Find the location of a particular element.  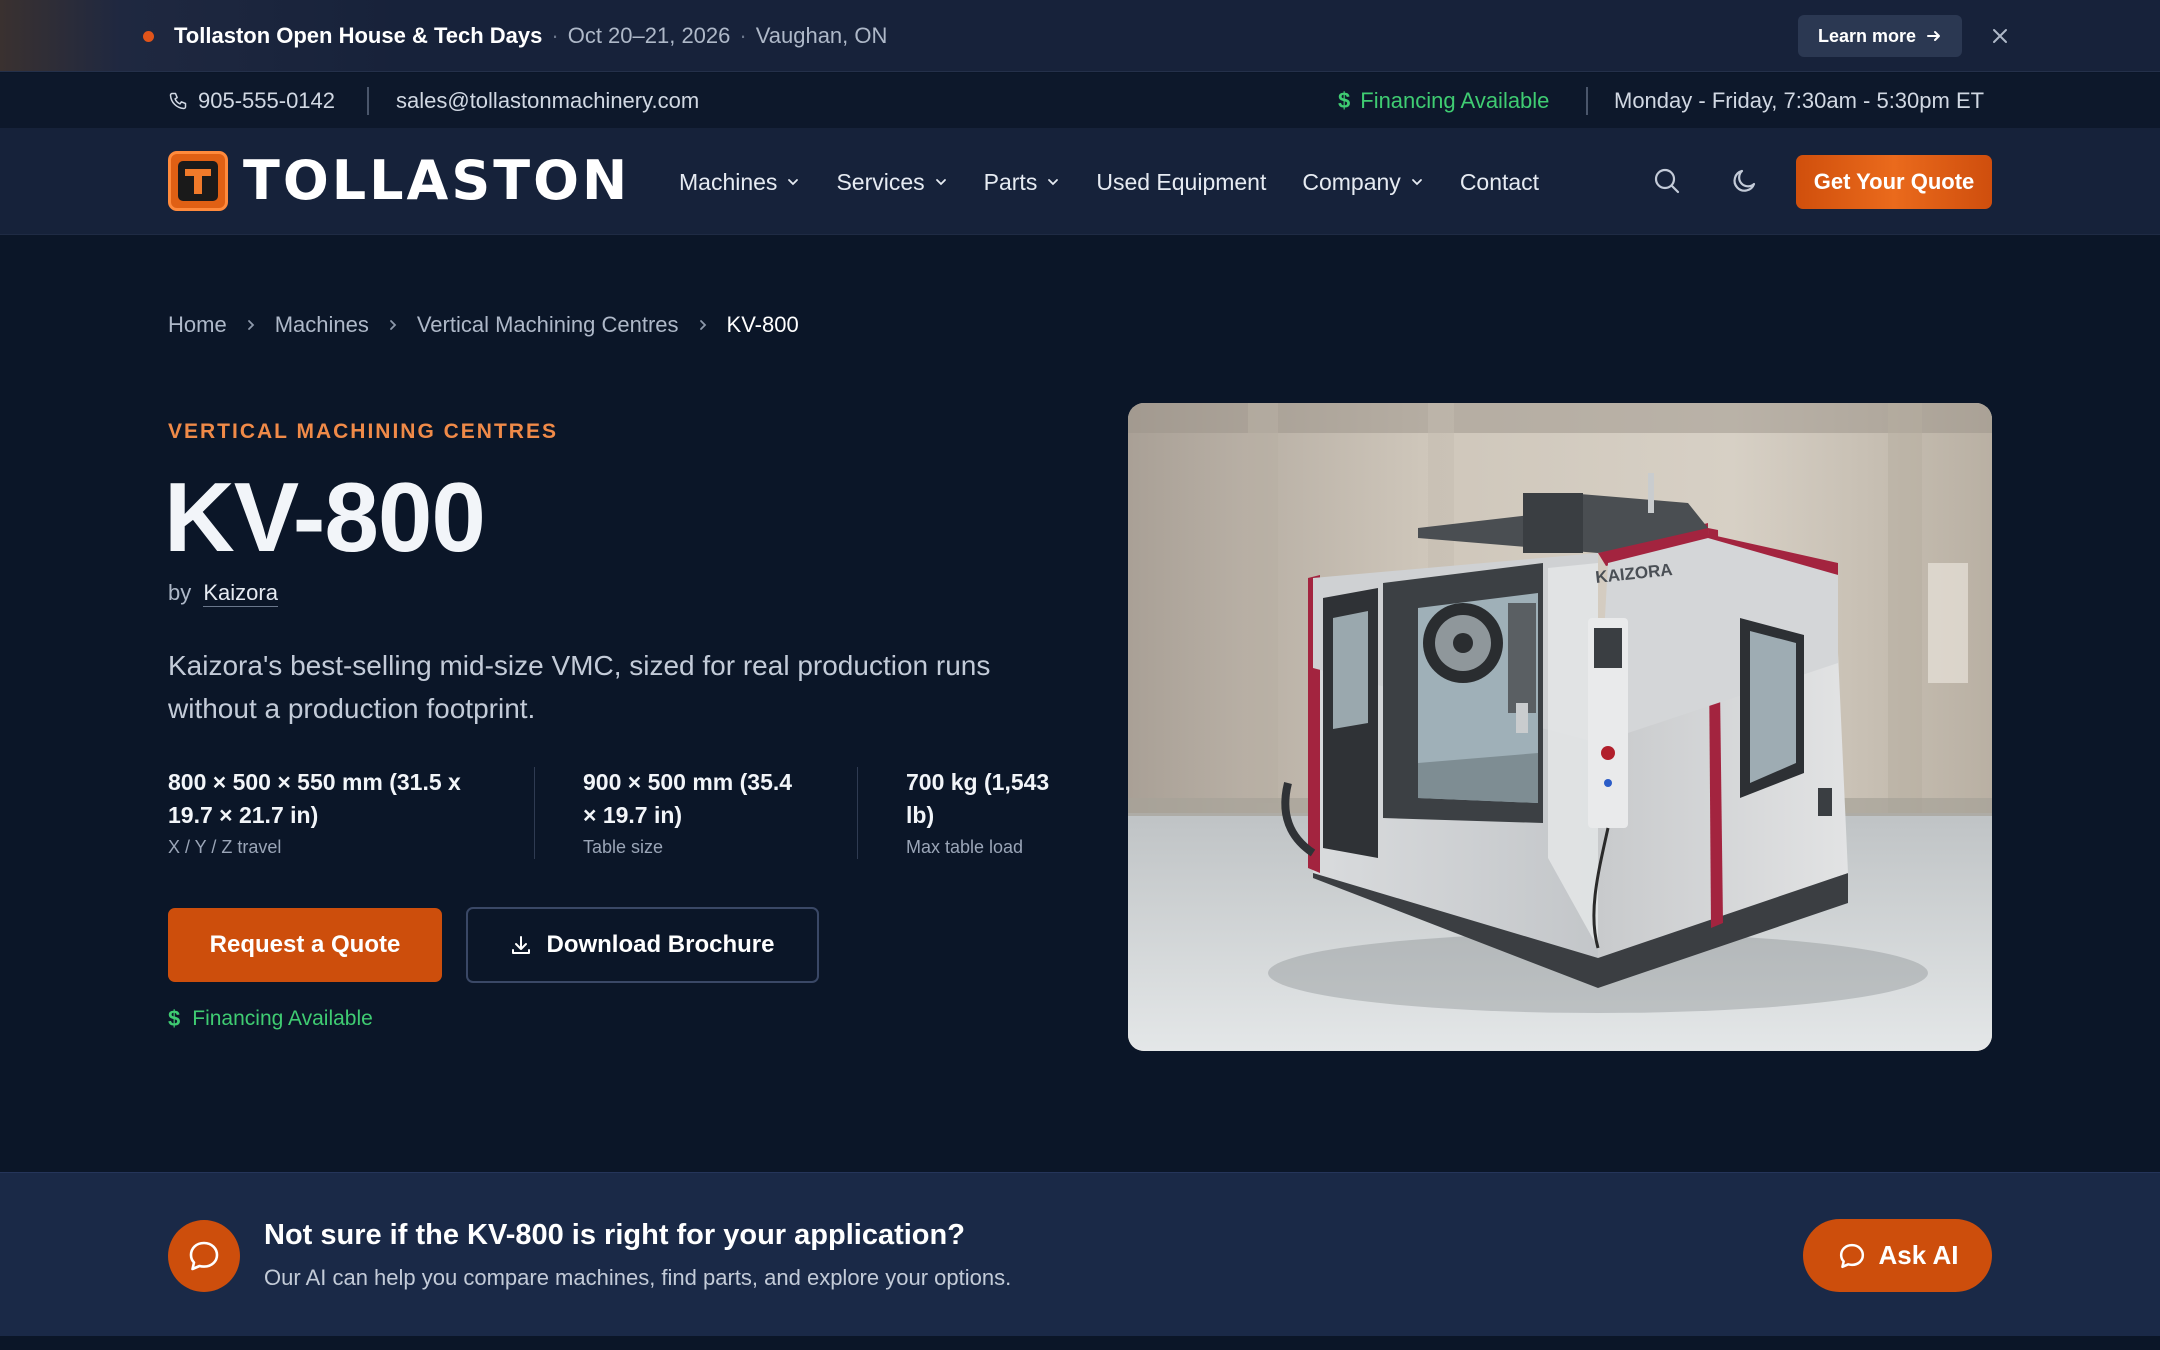

announcement-location: Vaughan, ON is located at coordinates (821, 35).